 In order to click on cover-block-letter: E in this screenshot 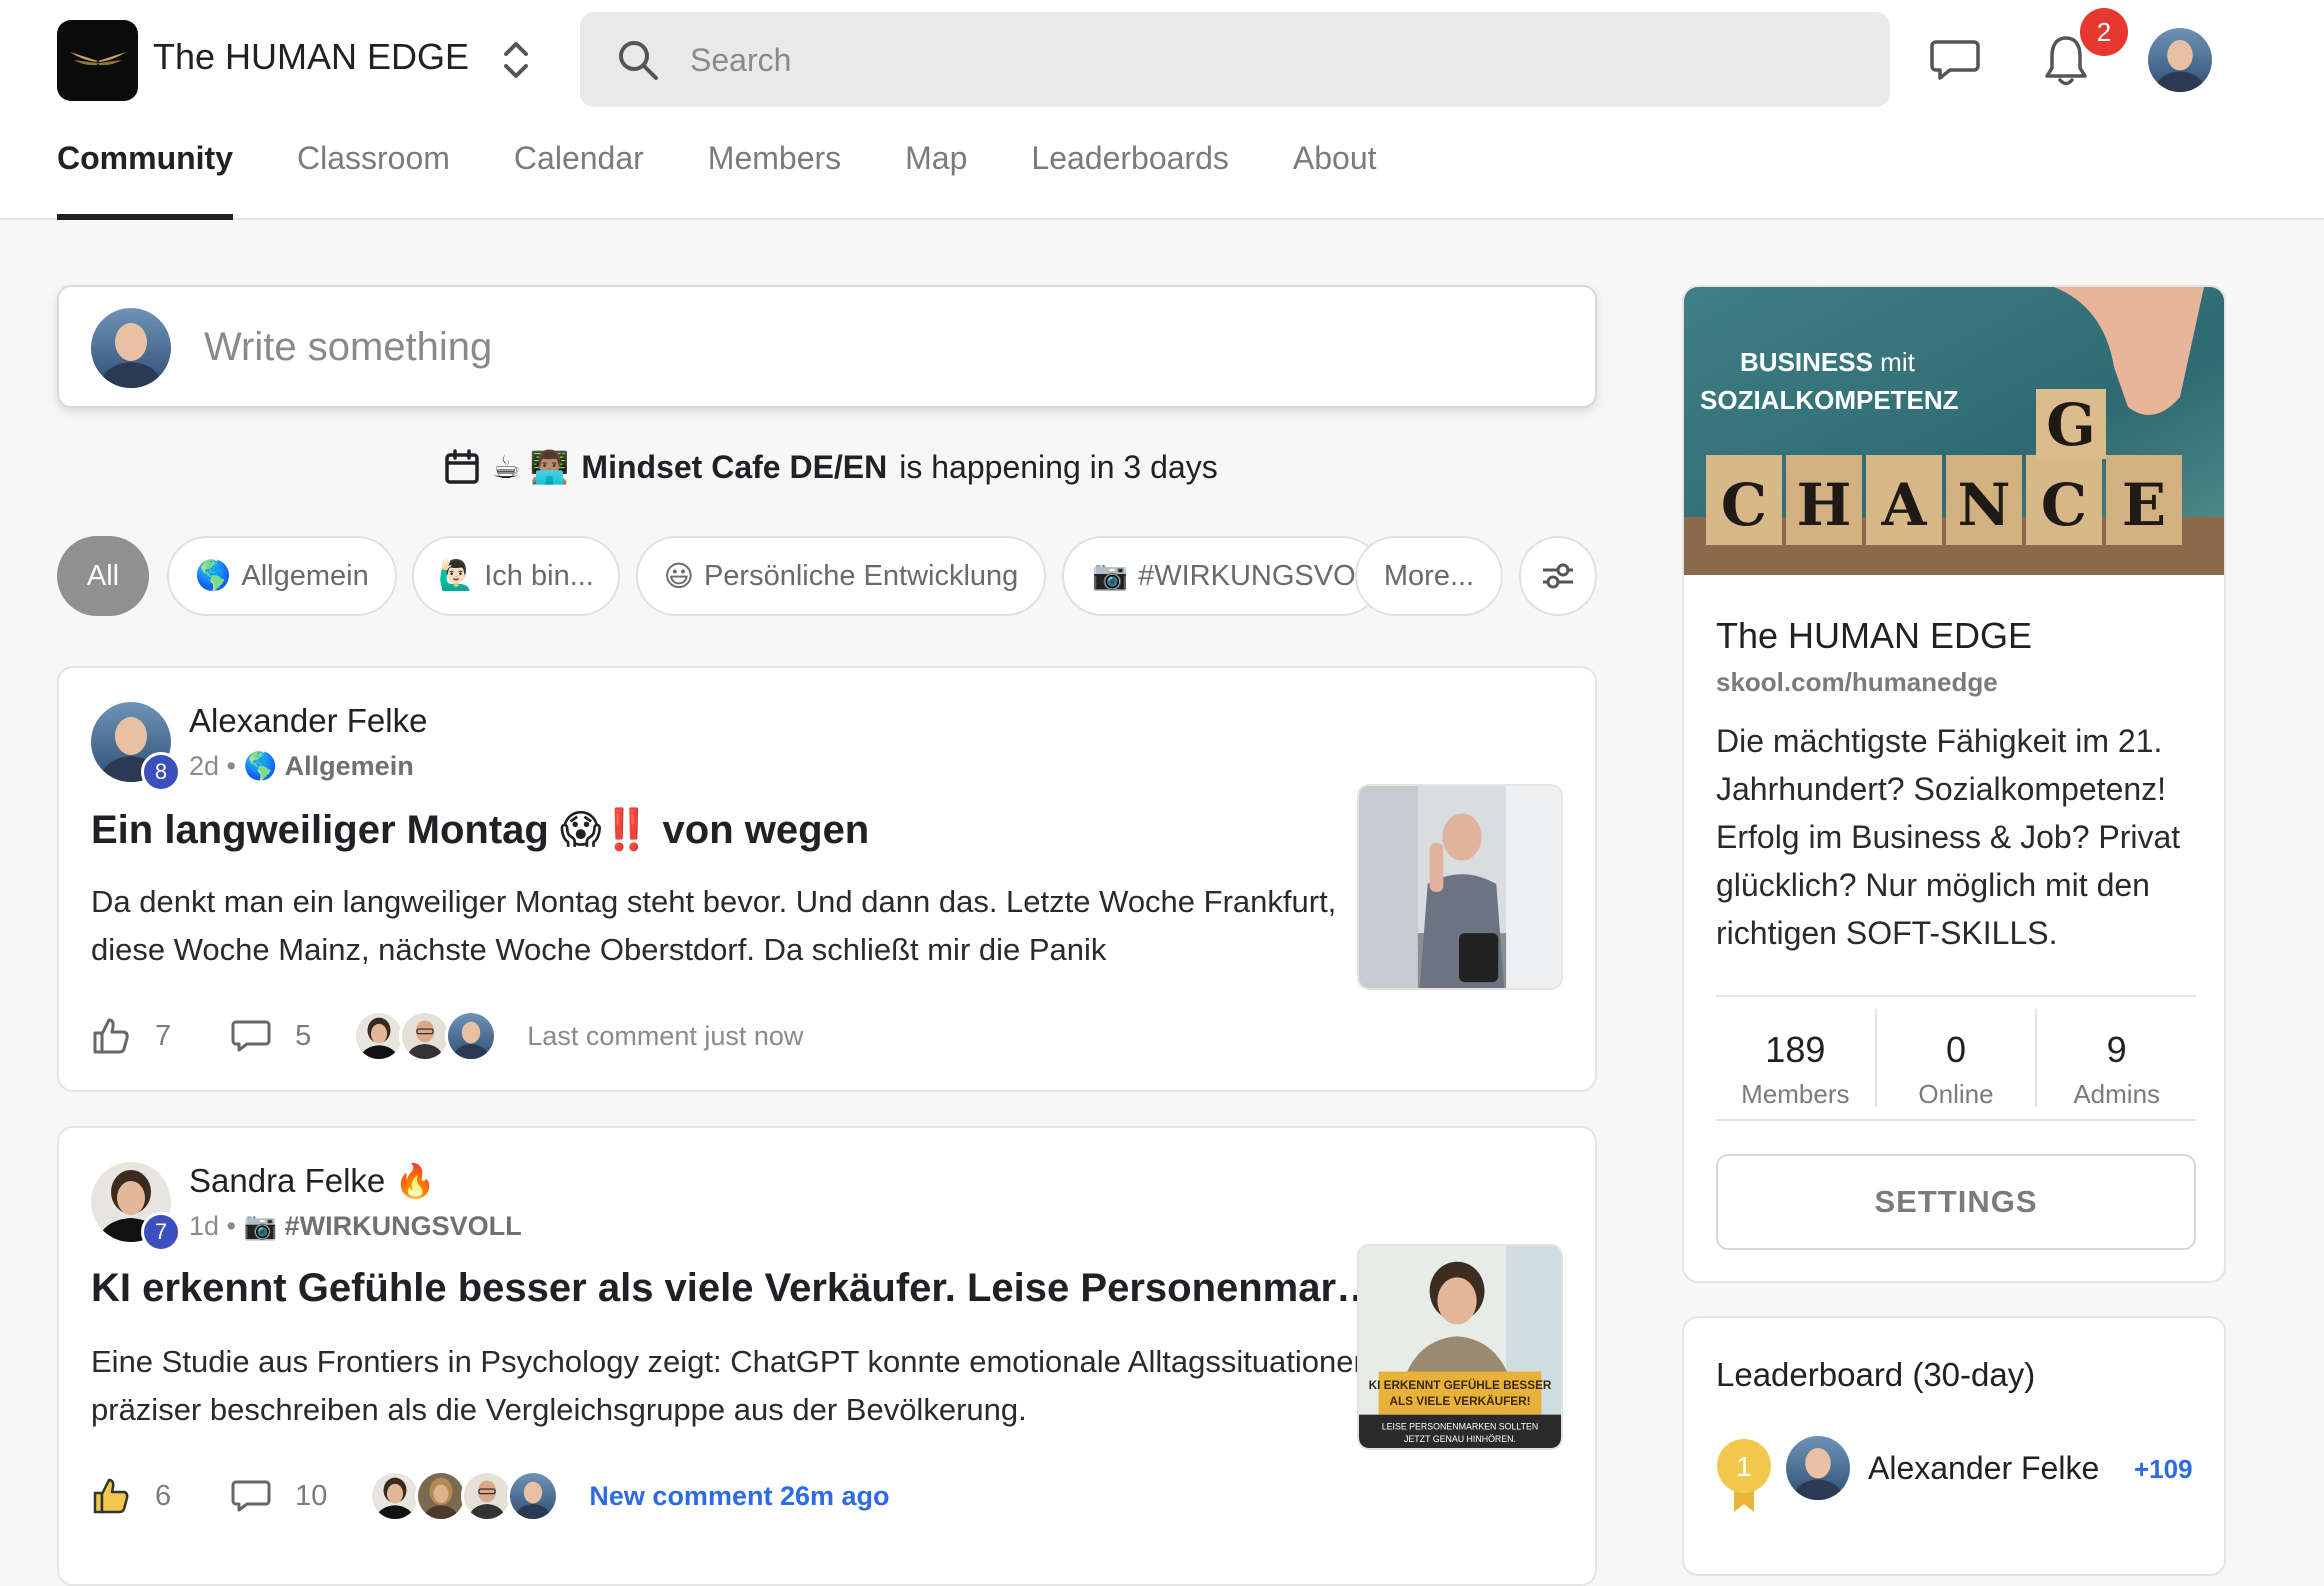, I will do `click(2144, 505)`.